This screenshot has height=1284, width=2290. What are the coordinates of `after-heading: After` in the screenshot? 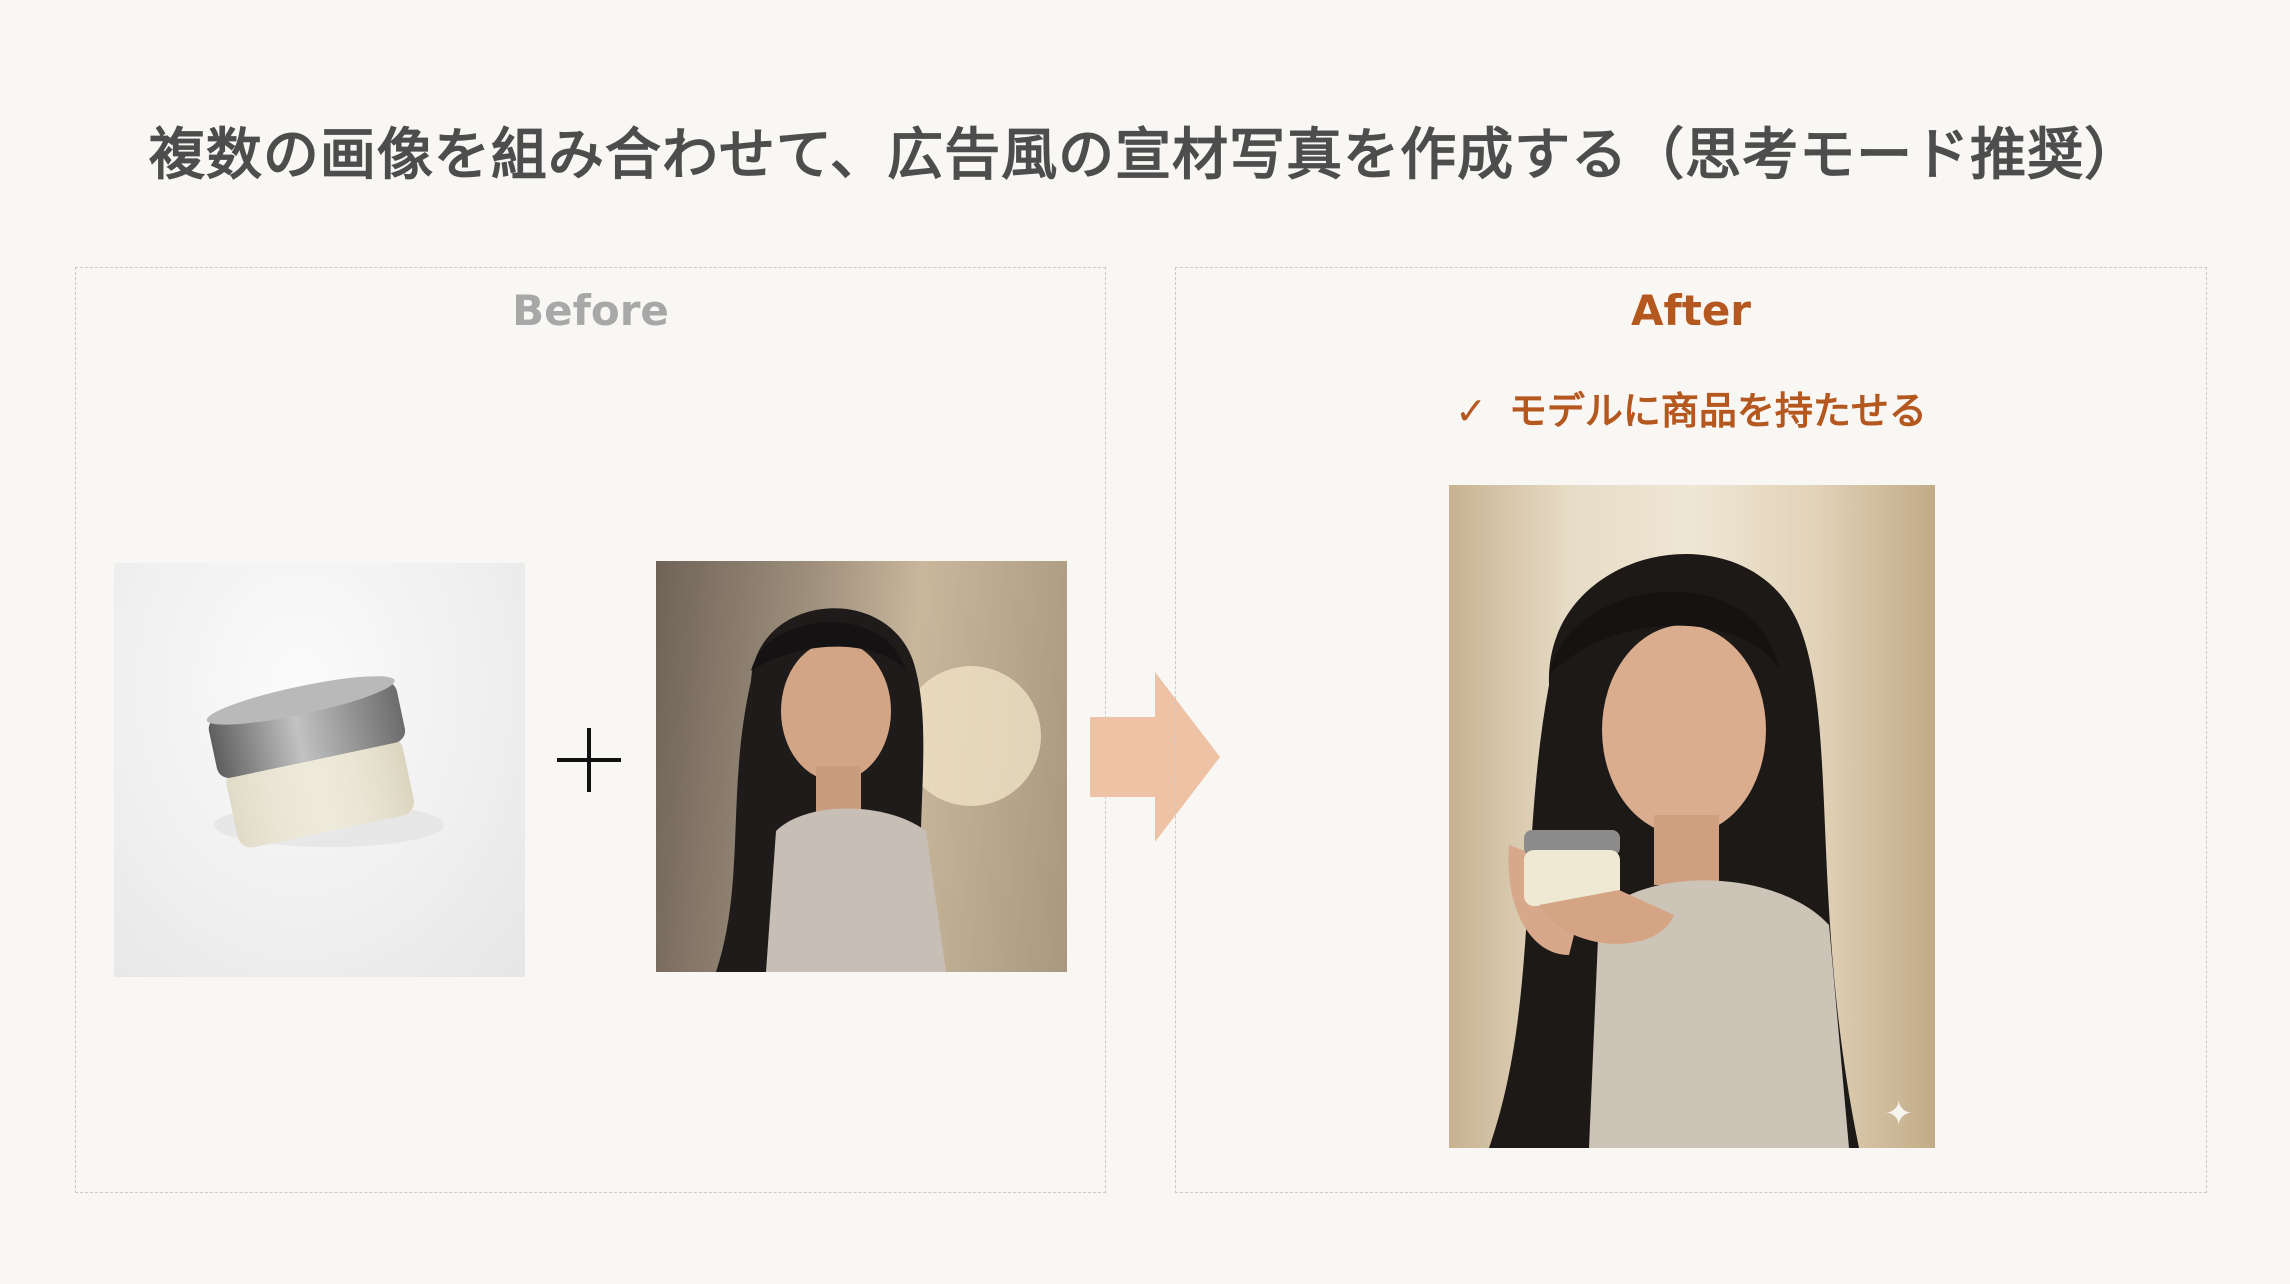 It's located at (1691, 310).